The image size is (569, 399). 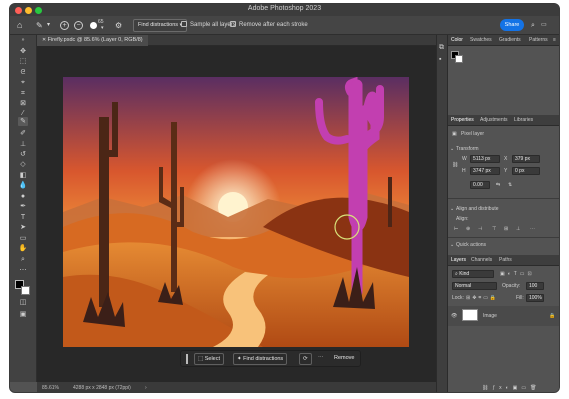 What do you see at coordinates (146, 387) in the screenshot?
I see `status-chevron-icon: ›` at bounding box center [146, 387].